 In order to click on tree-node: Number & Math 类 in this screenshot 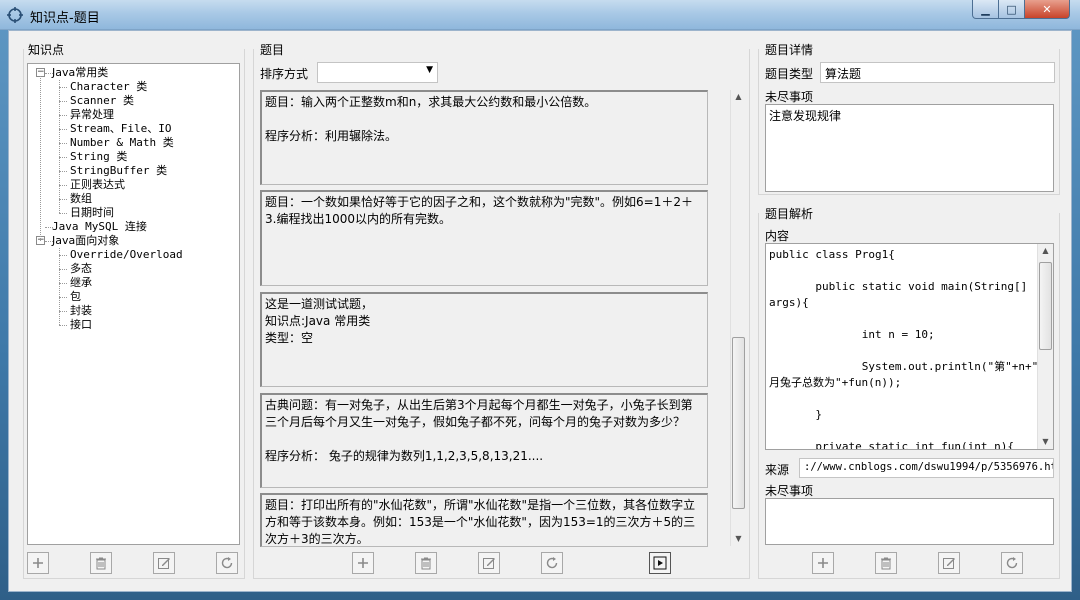, I will do `click(122, 143)`.